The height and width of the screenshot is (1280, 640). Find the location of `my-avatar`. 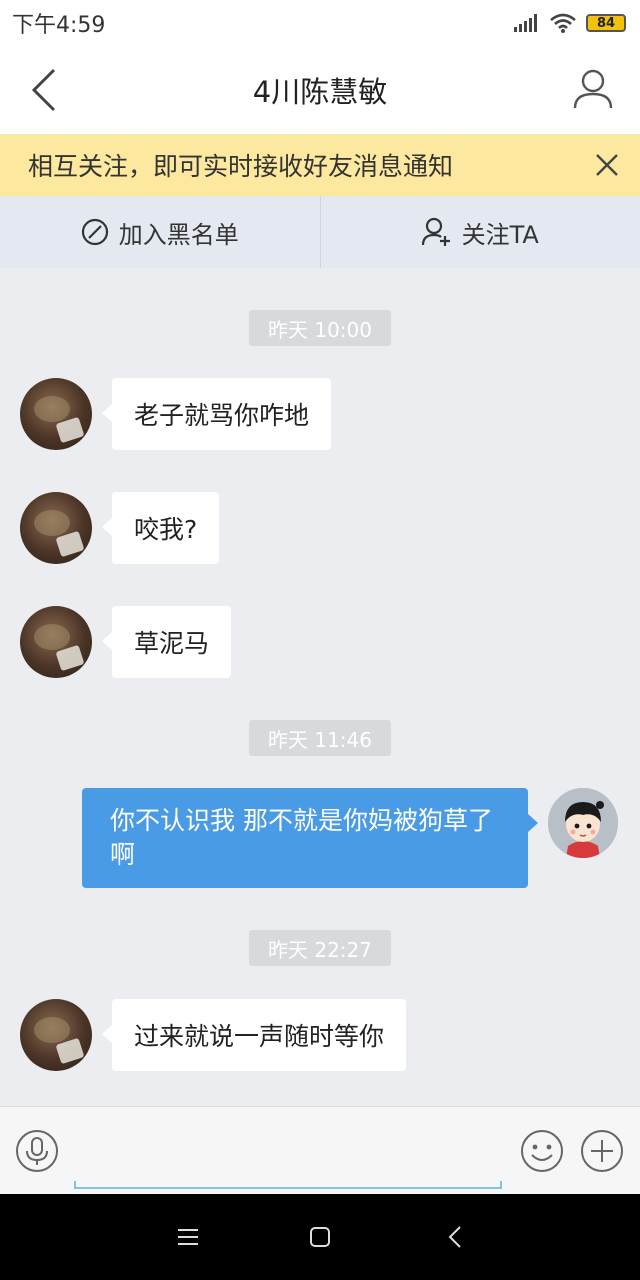

my-avatar is located at coordinates (583, 823).